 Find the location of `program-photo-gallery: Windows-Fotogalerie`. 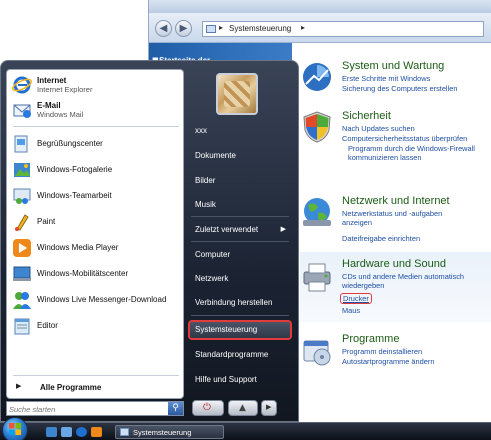

program-photo-gallery: Windows-Fotogalerie is located at coordinates (96, 170).